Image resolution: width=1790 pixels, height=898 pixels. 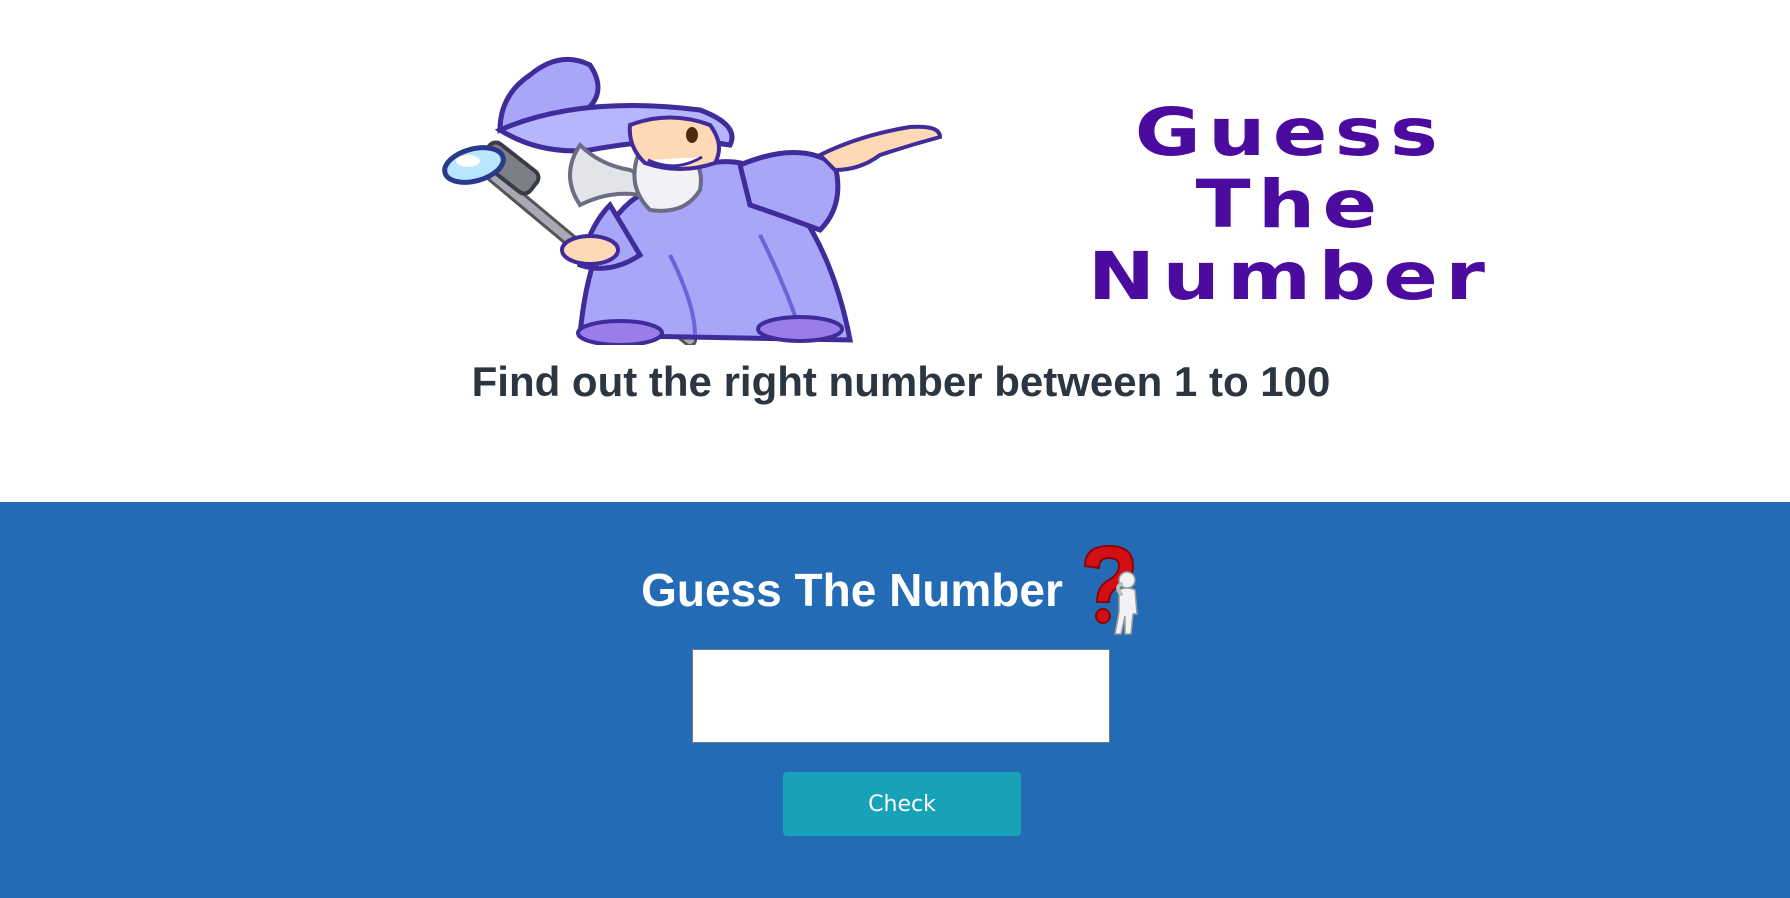 I want to click on question-figure-icon, so click(x=1110, y=589).